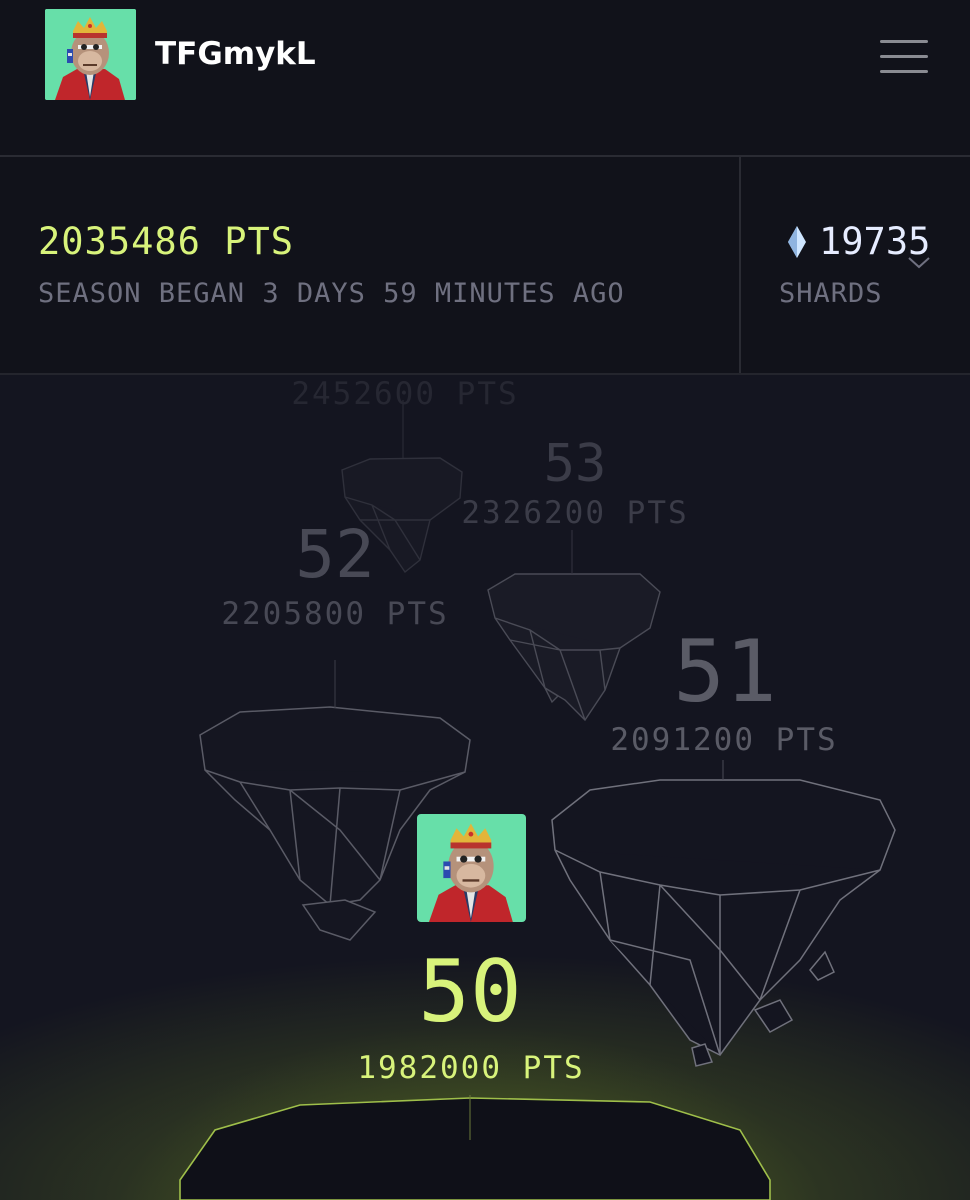  What do you see at coordinates (235, 54) in the screenshot?
I see `username: TFGmykL` at bounding box center [235, 54].